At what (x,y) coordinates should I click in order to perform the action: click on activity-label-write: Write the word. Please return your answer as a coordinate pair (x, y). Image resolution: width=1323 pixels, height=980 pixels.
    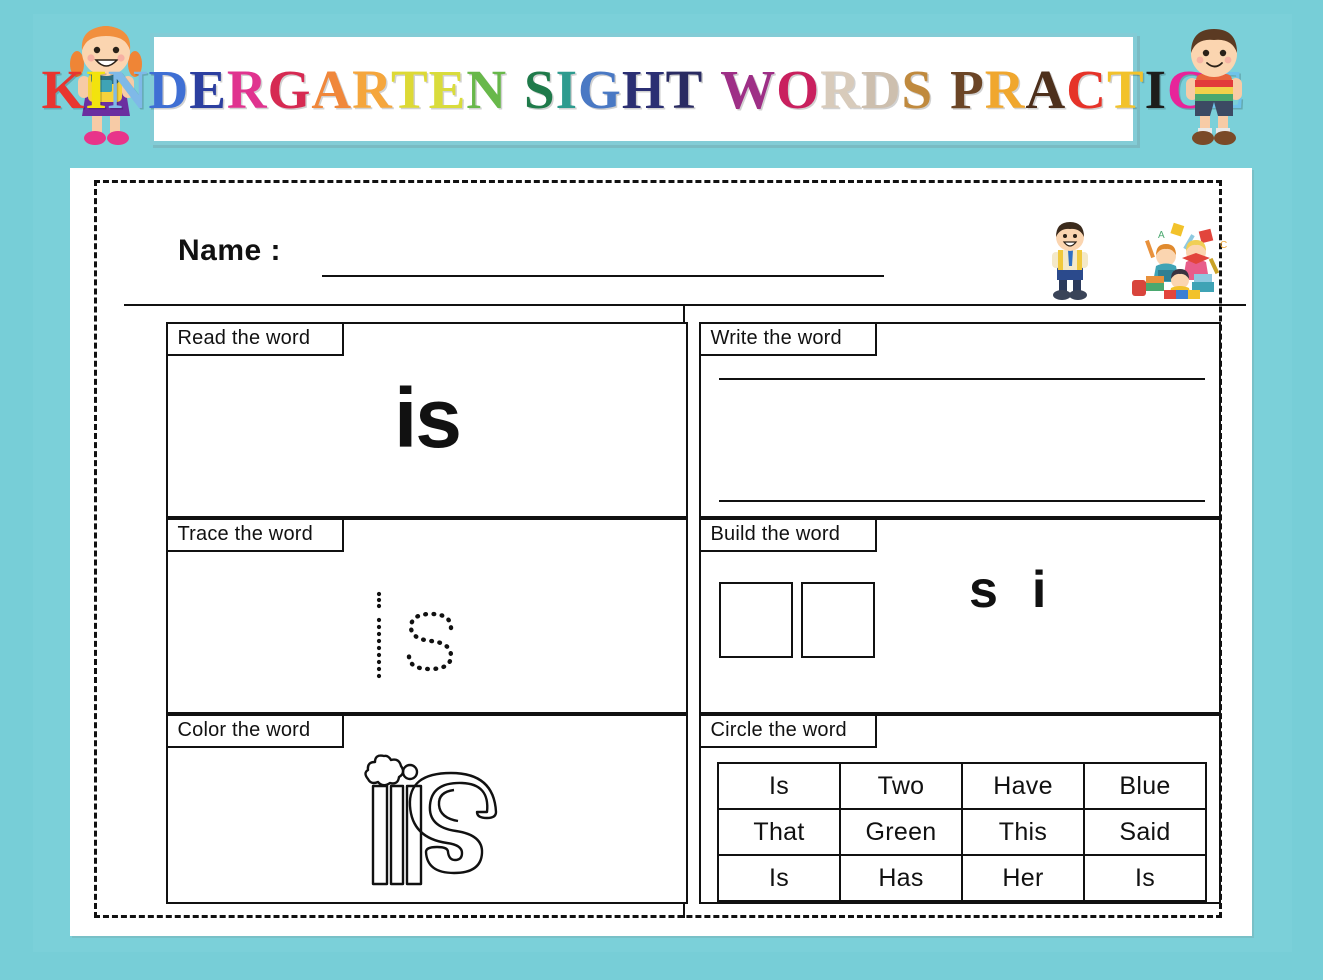
    Looking at the image, I should click on (787, 338).